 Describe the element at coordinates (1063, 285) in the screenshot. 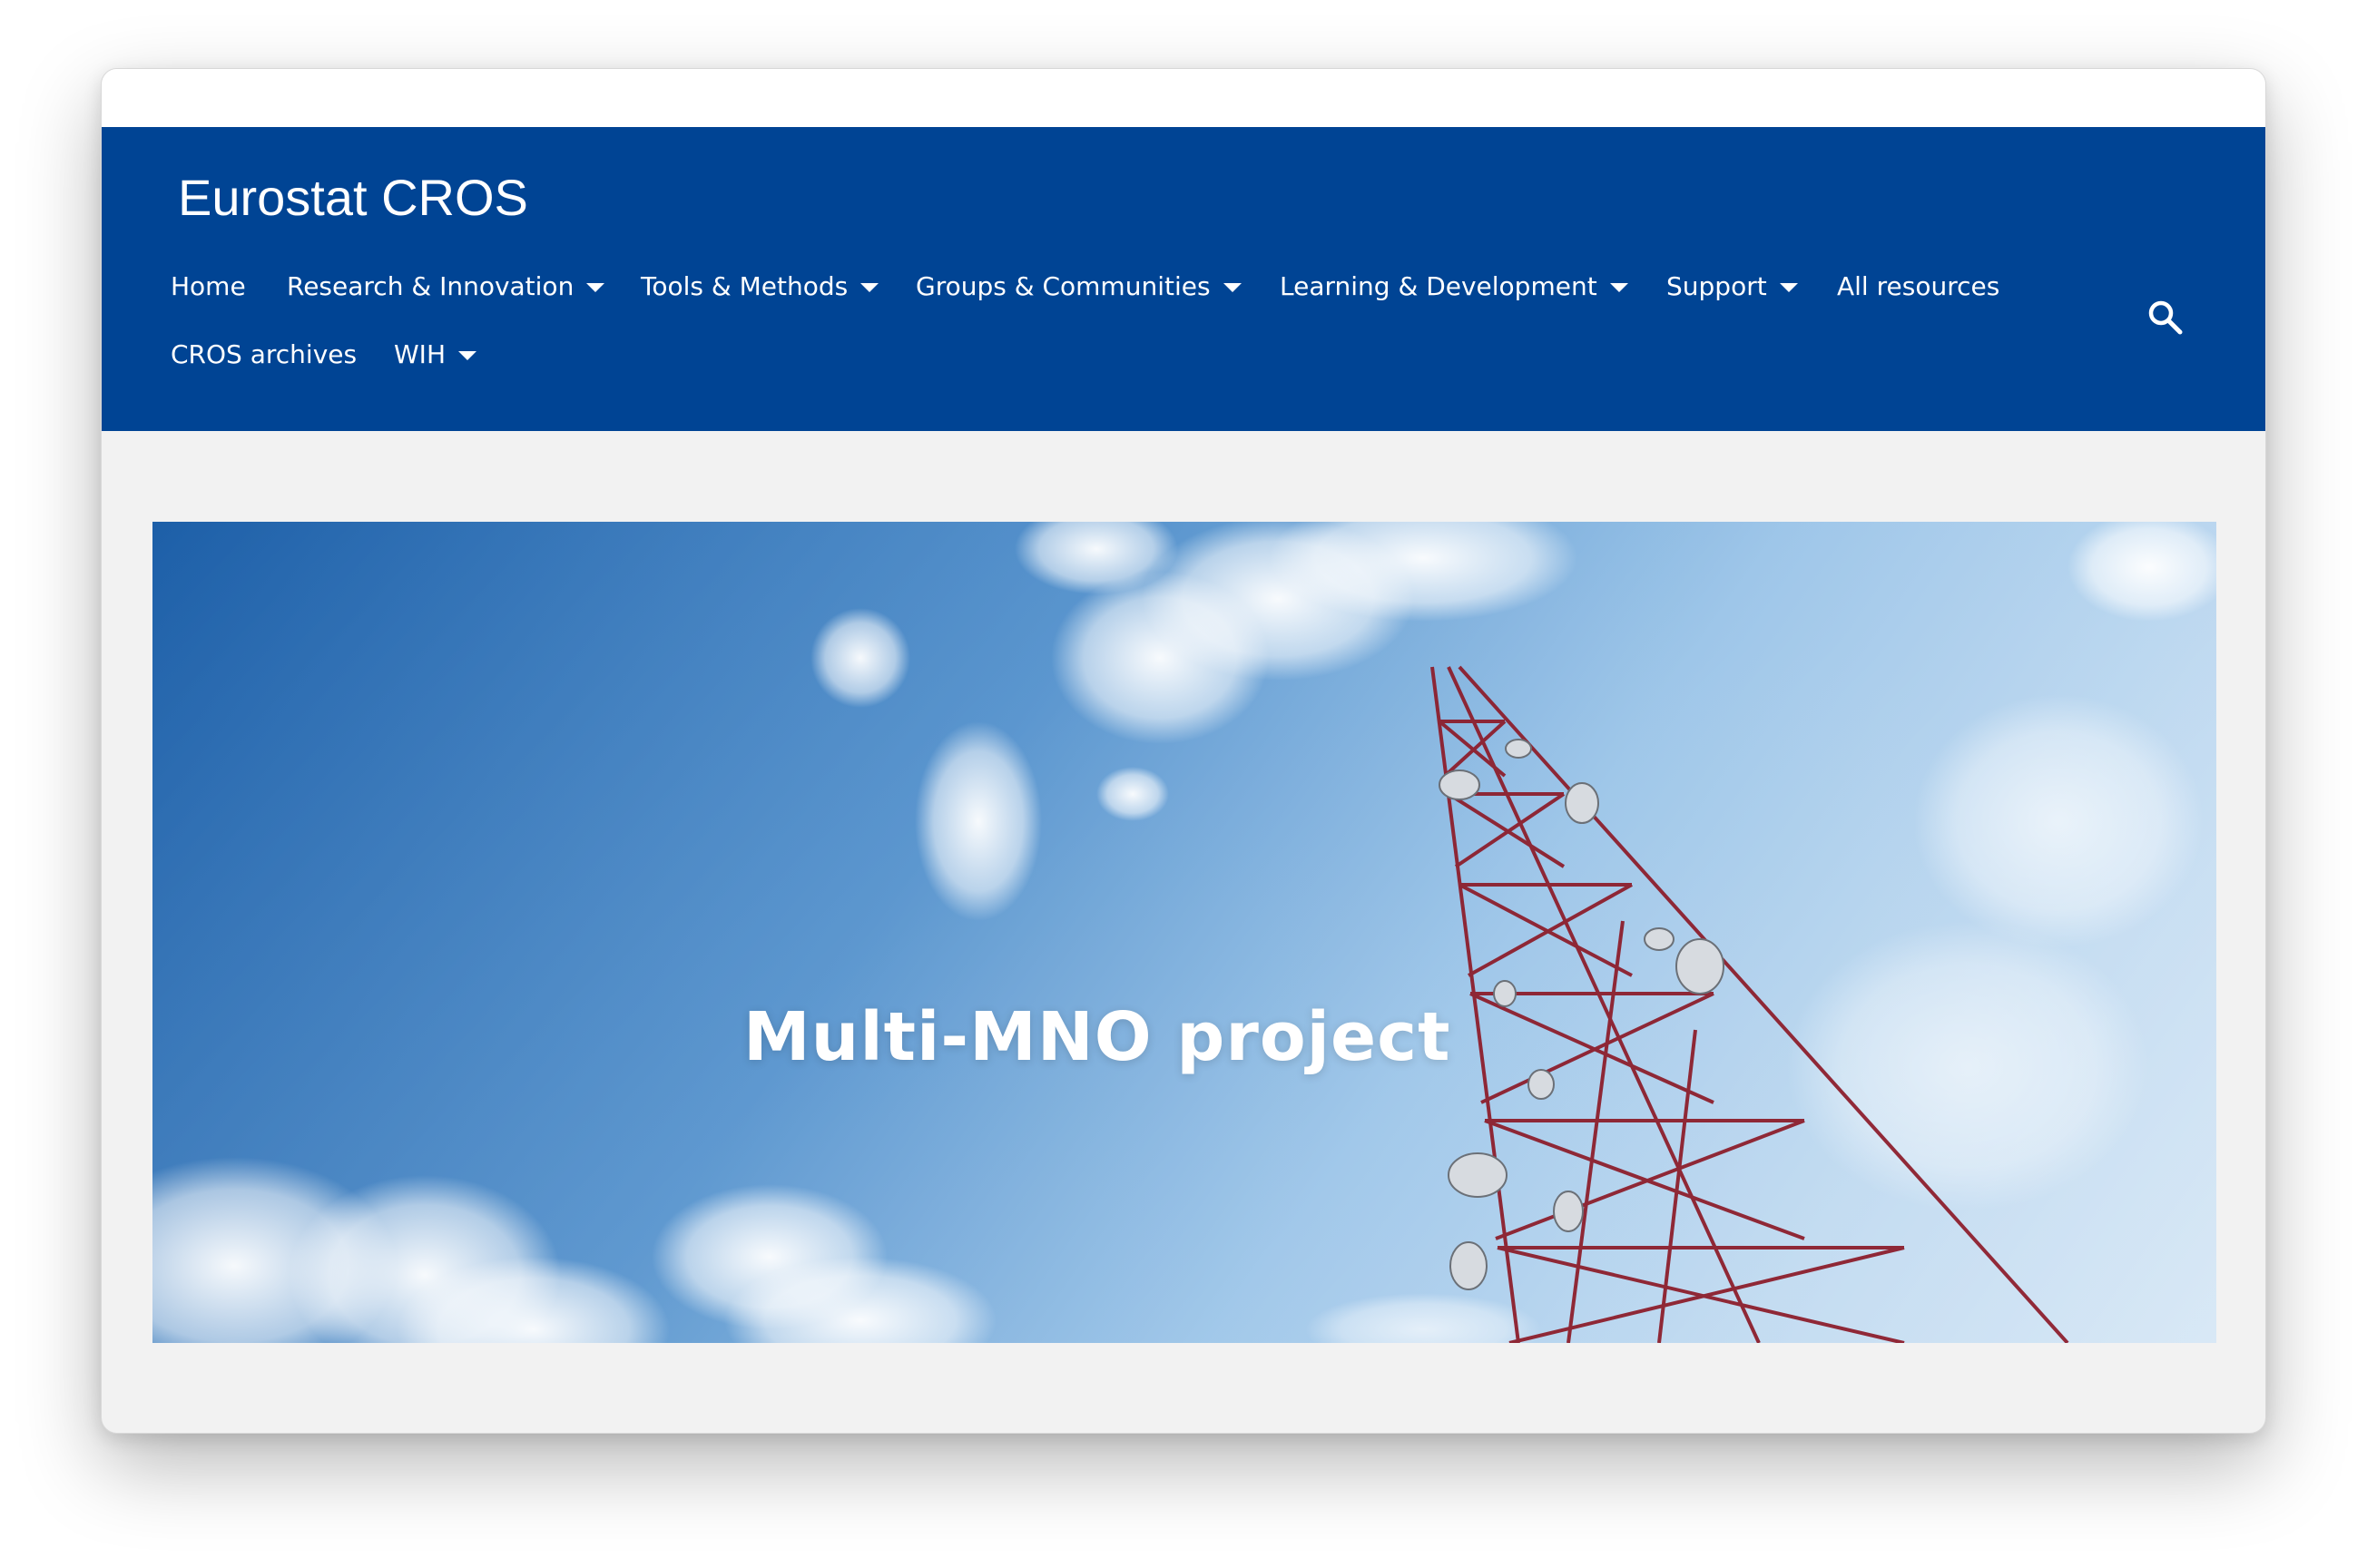

I see `nav-item-label: Groups & Communities` at that location.